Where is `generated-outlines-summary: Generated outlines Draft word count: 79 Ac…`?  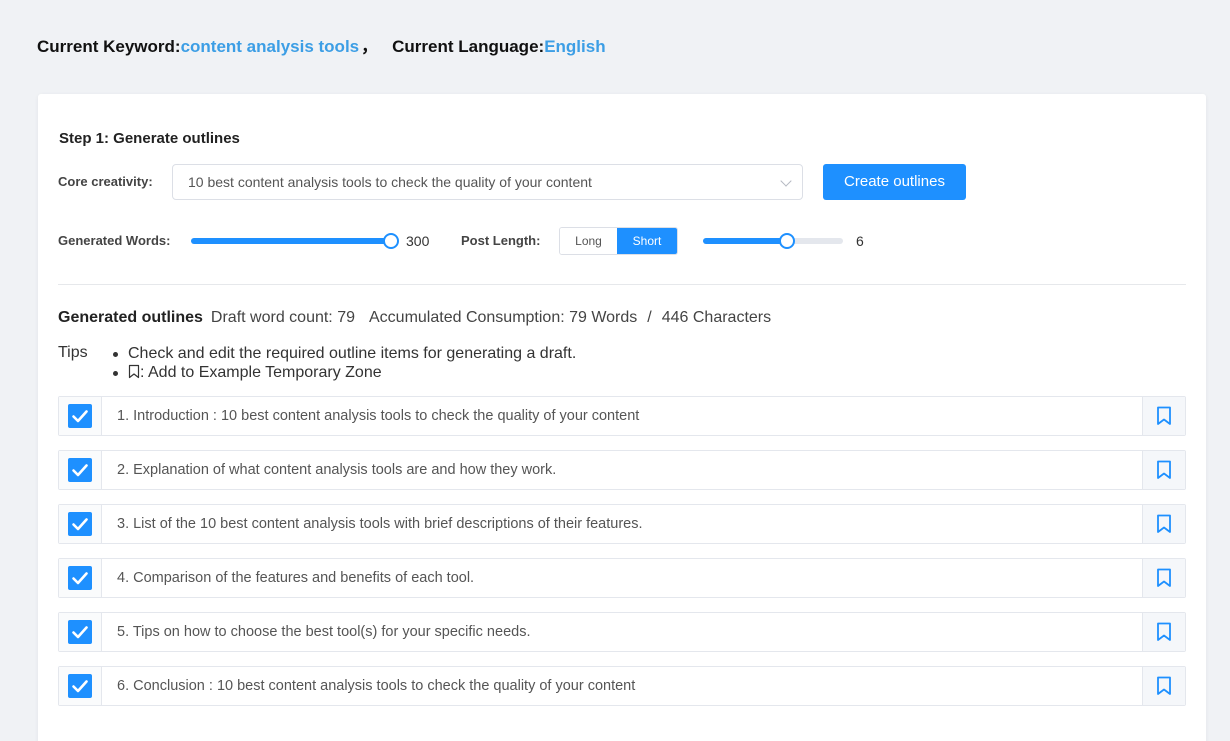
generated-outlines-summary: Generated outlines Draft word count: 79 Ac… is located at coordinates (414, 318).